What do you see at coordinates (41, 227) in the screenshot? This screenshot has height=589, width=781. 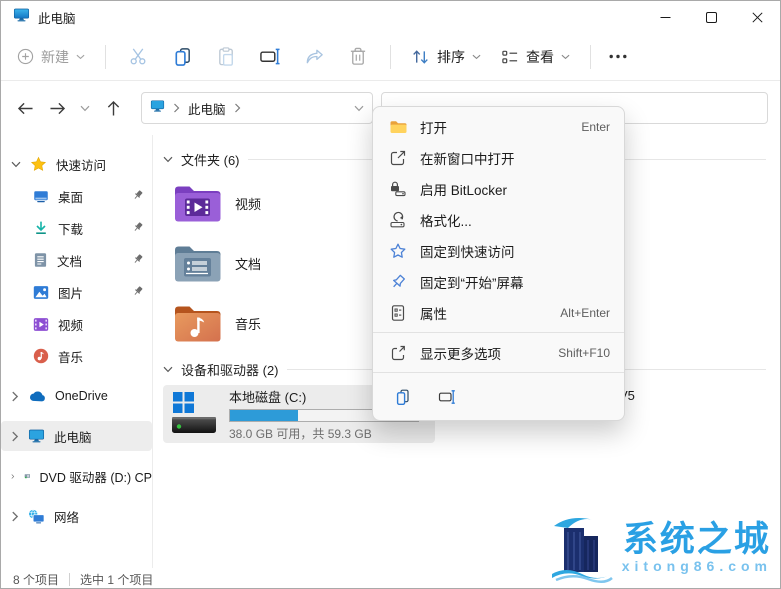 I see `download-icon` at bounding box center [41, 227].